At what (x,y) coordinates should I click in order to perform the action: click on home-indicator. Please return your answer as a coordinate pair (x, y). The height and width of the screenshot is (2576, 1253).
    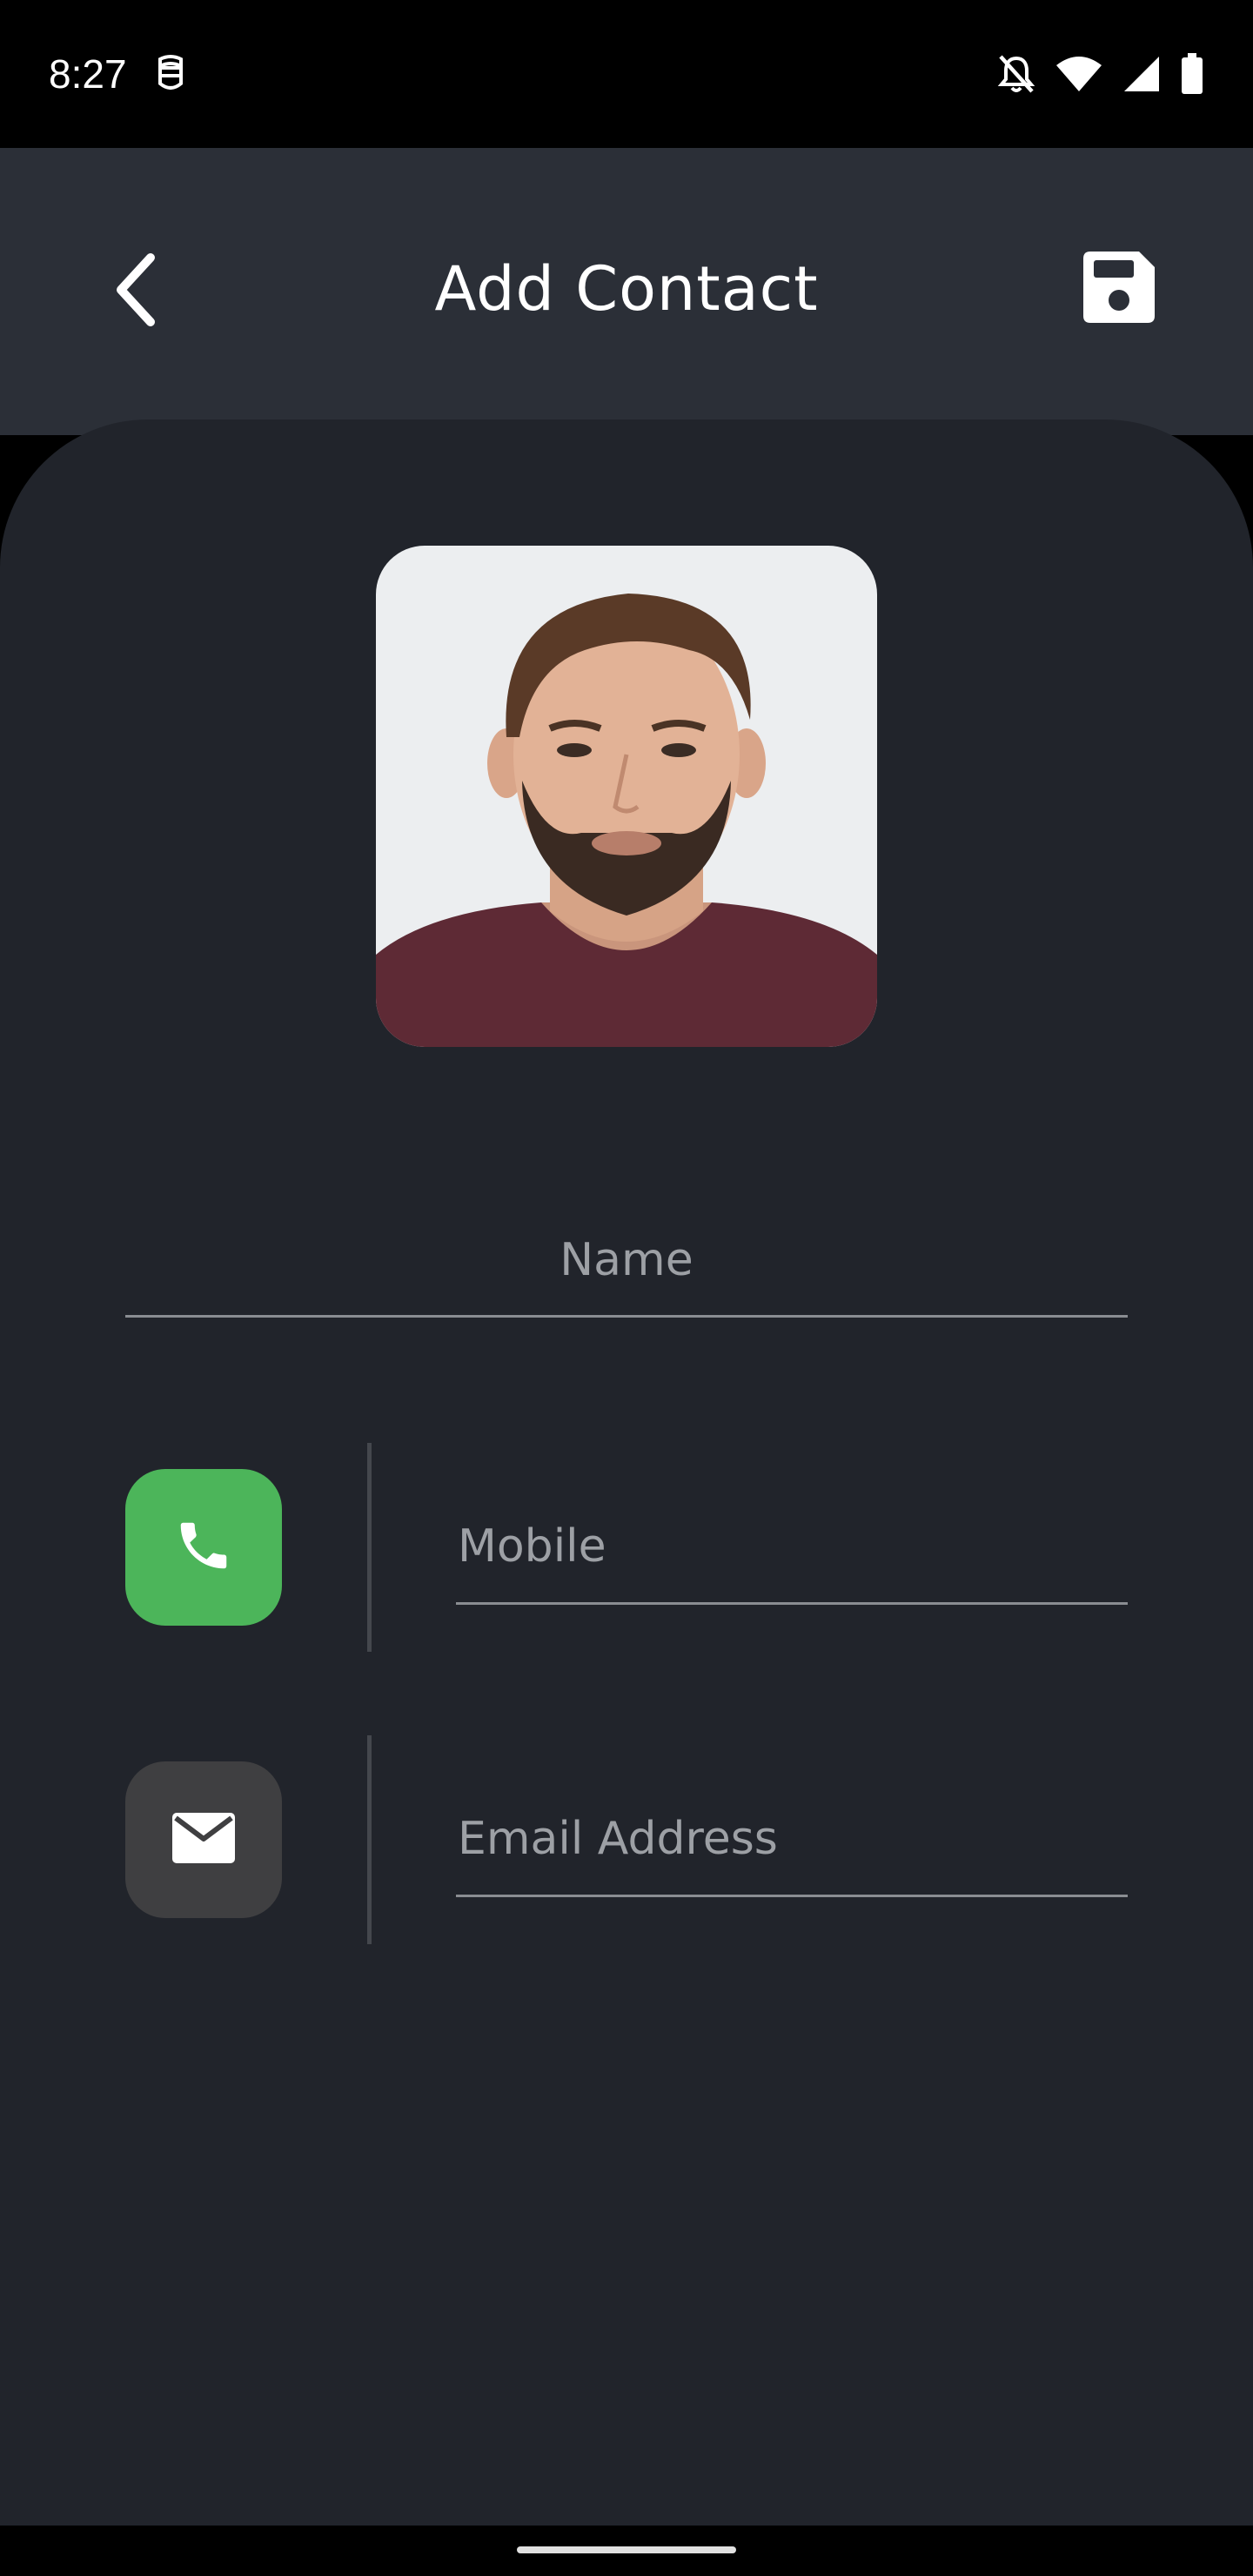
    Looking at the image, I should click on (626, 2549).